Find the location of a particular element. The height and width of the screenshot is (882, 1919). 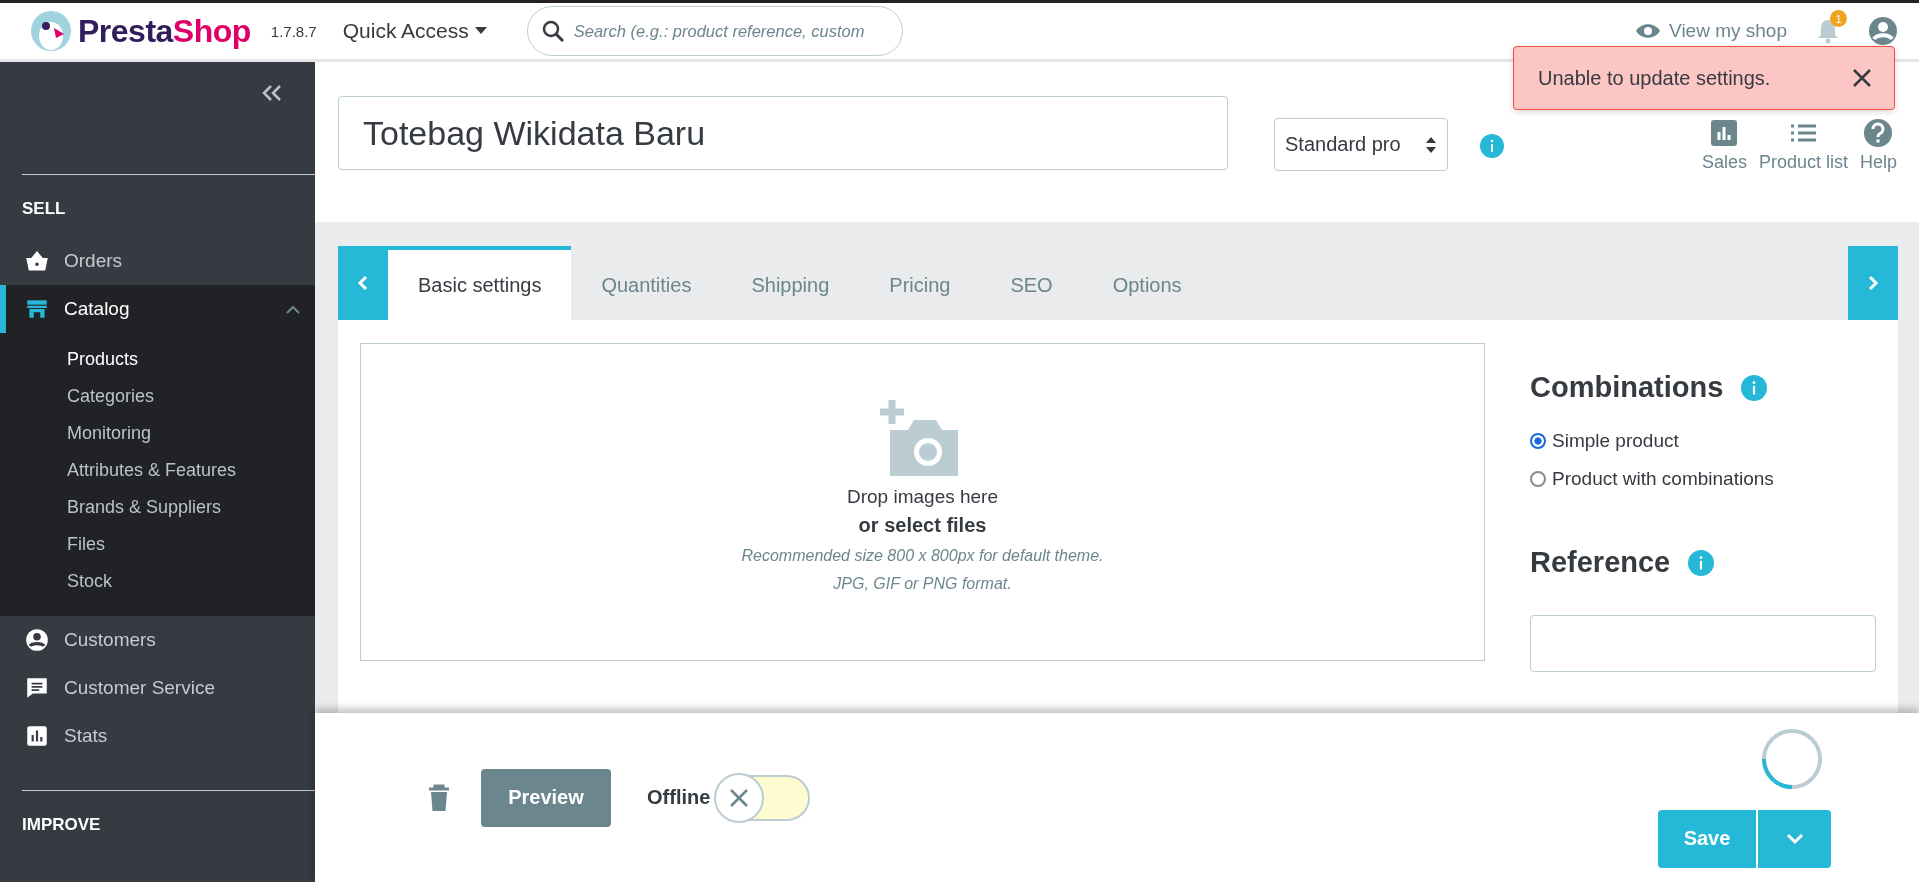

product-name-field: Totebag Wikidata Baru is located at coordinates (783, 133).